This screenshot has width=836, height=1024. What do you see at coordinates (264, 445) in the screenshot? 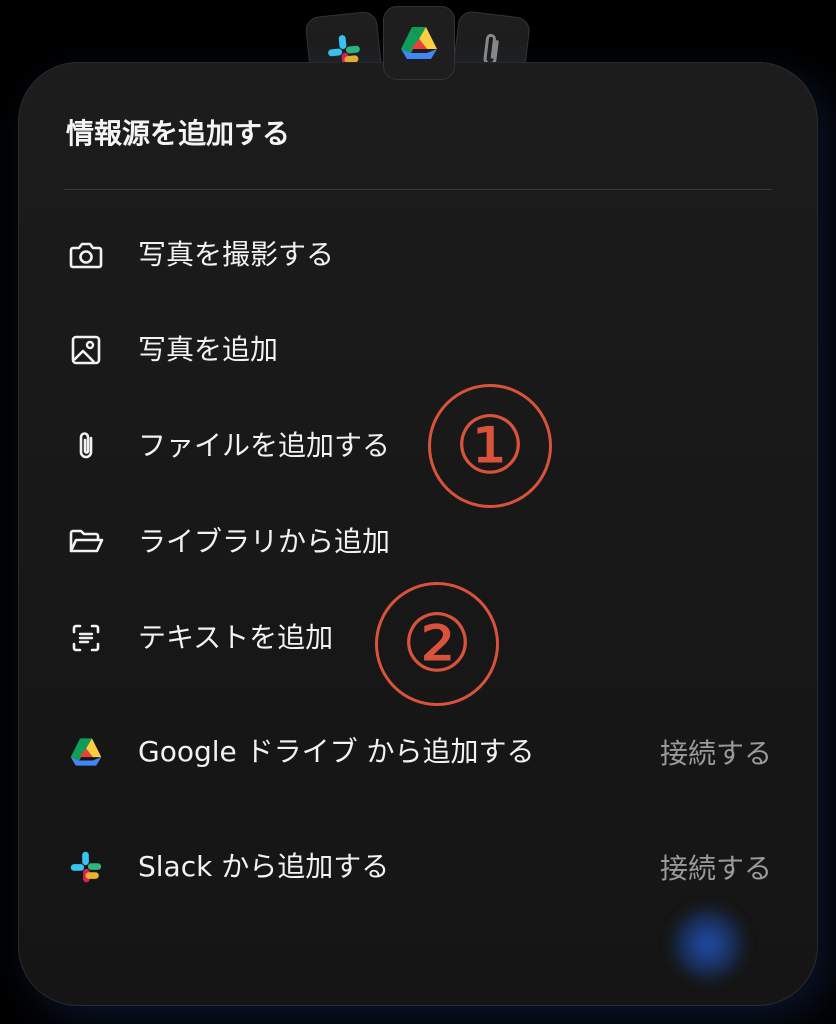
I see `menu-item-label: ファイルを追加する` at bounding box center [264, 445].